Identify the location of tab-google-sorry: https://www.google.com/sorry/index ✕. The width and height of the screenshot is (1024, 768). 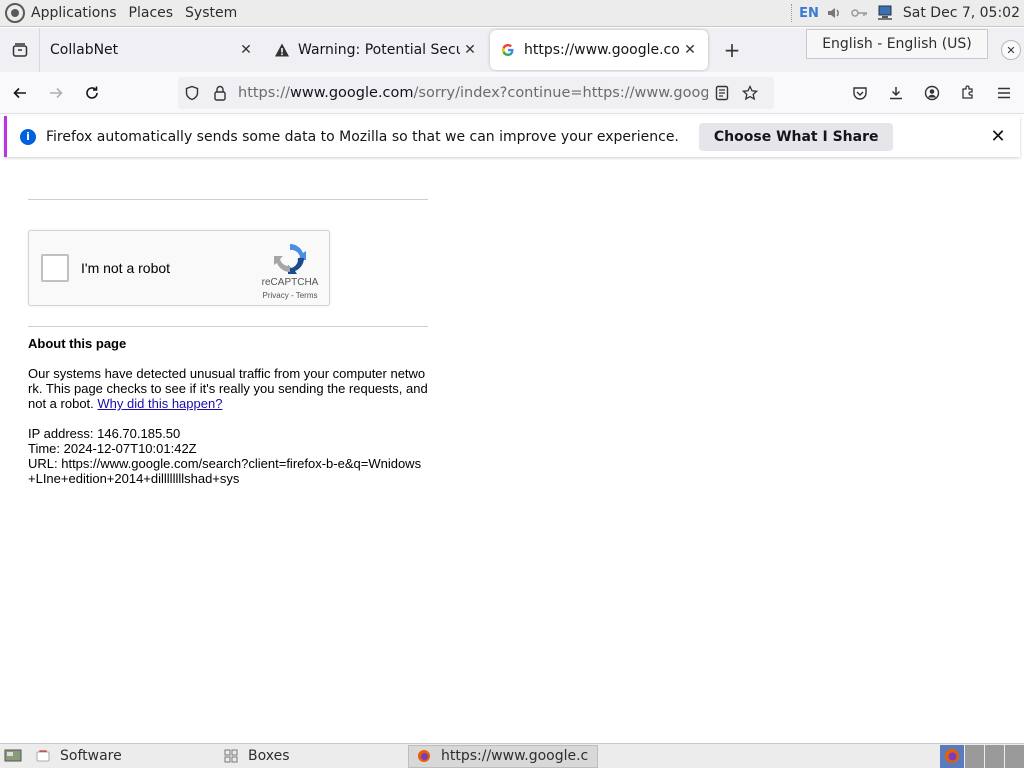
(599, 50).